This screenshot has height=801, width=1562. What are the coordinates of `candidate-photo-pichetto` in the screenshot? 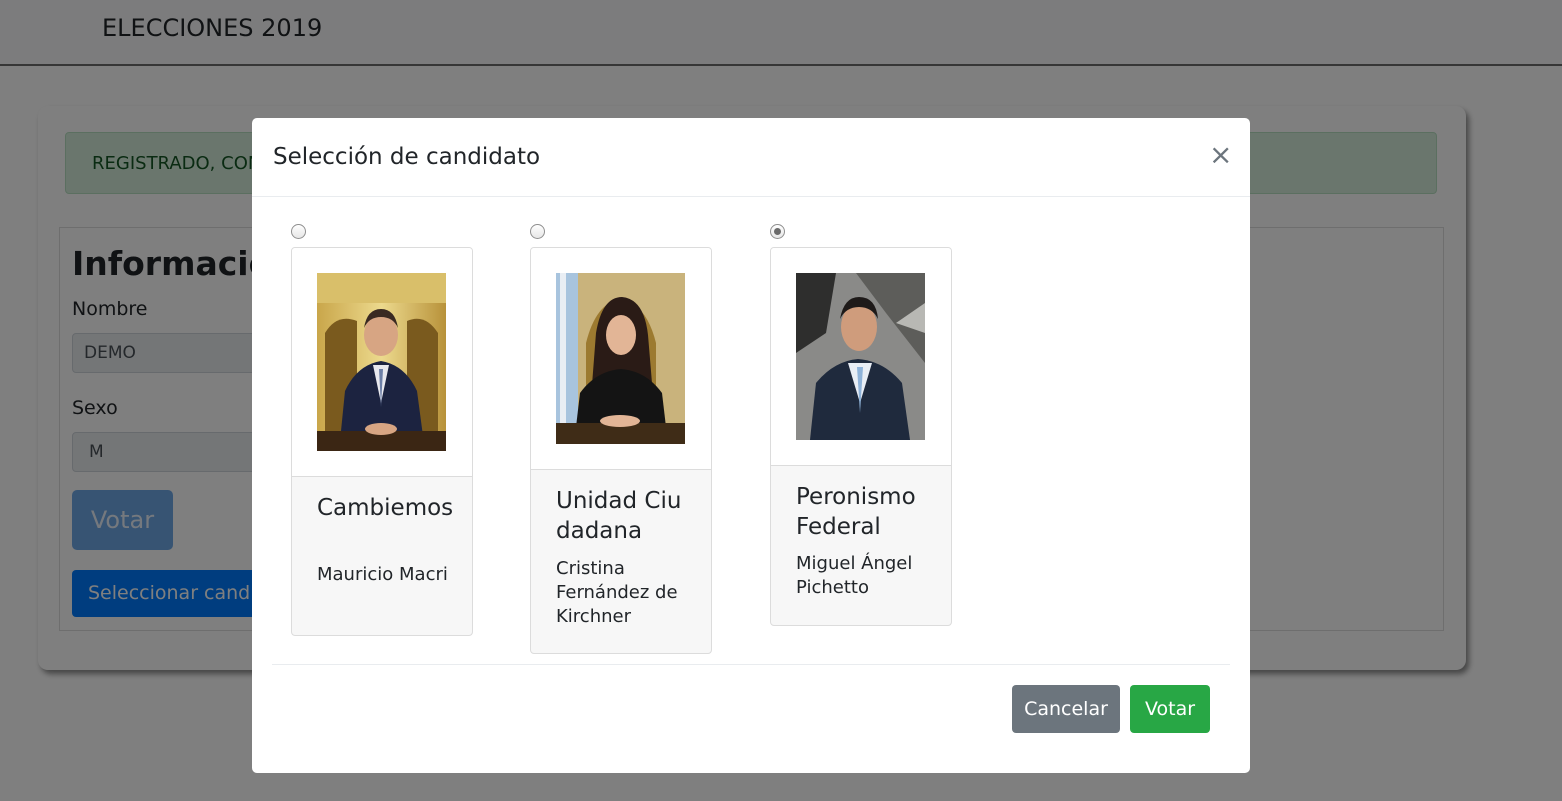 It's located at (860, 356).